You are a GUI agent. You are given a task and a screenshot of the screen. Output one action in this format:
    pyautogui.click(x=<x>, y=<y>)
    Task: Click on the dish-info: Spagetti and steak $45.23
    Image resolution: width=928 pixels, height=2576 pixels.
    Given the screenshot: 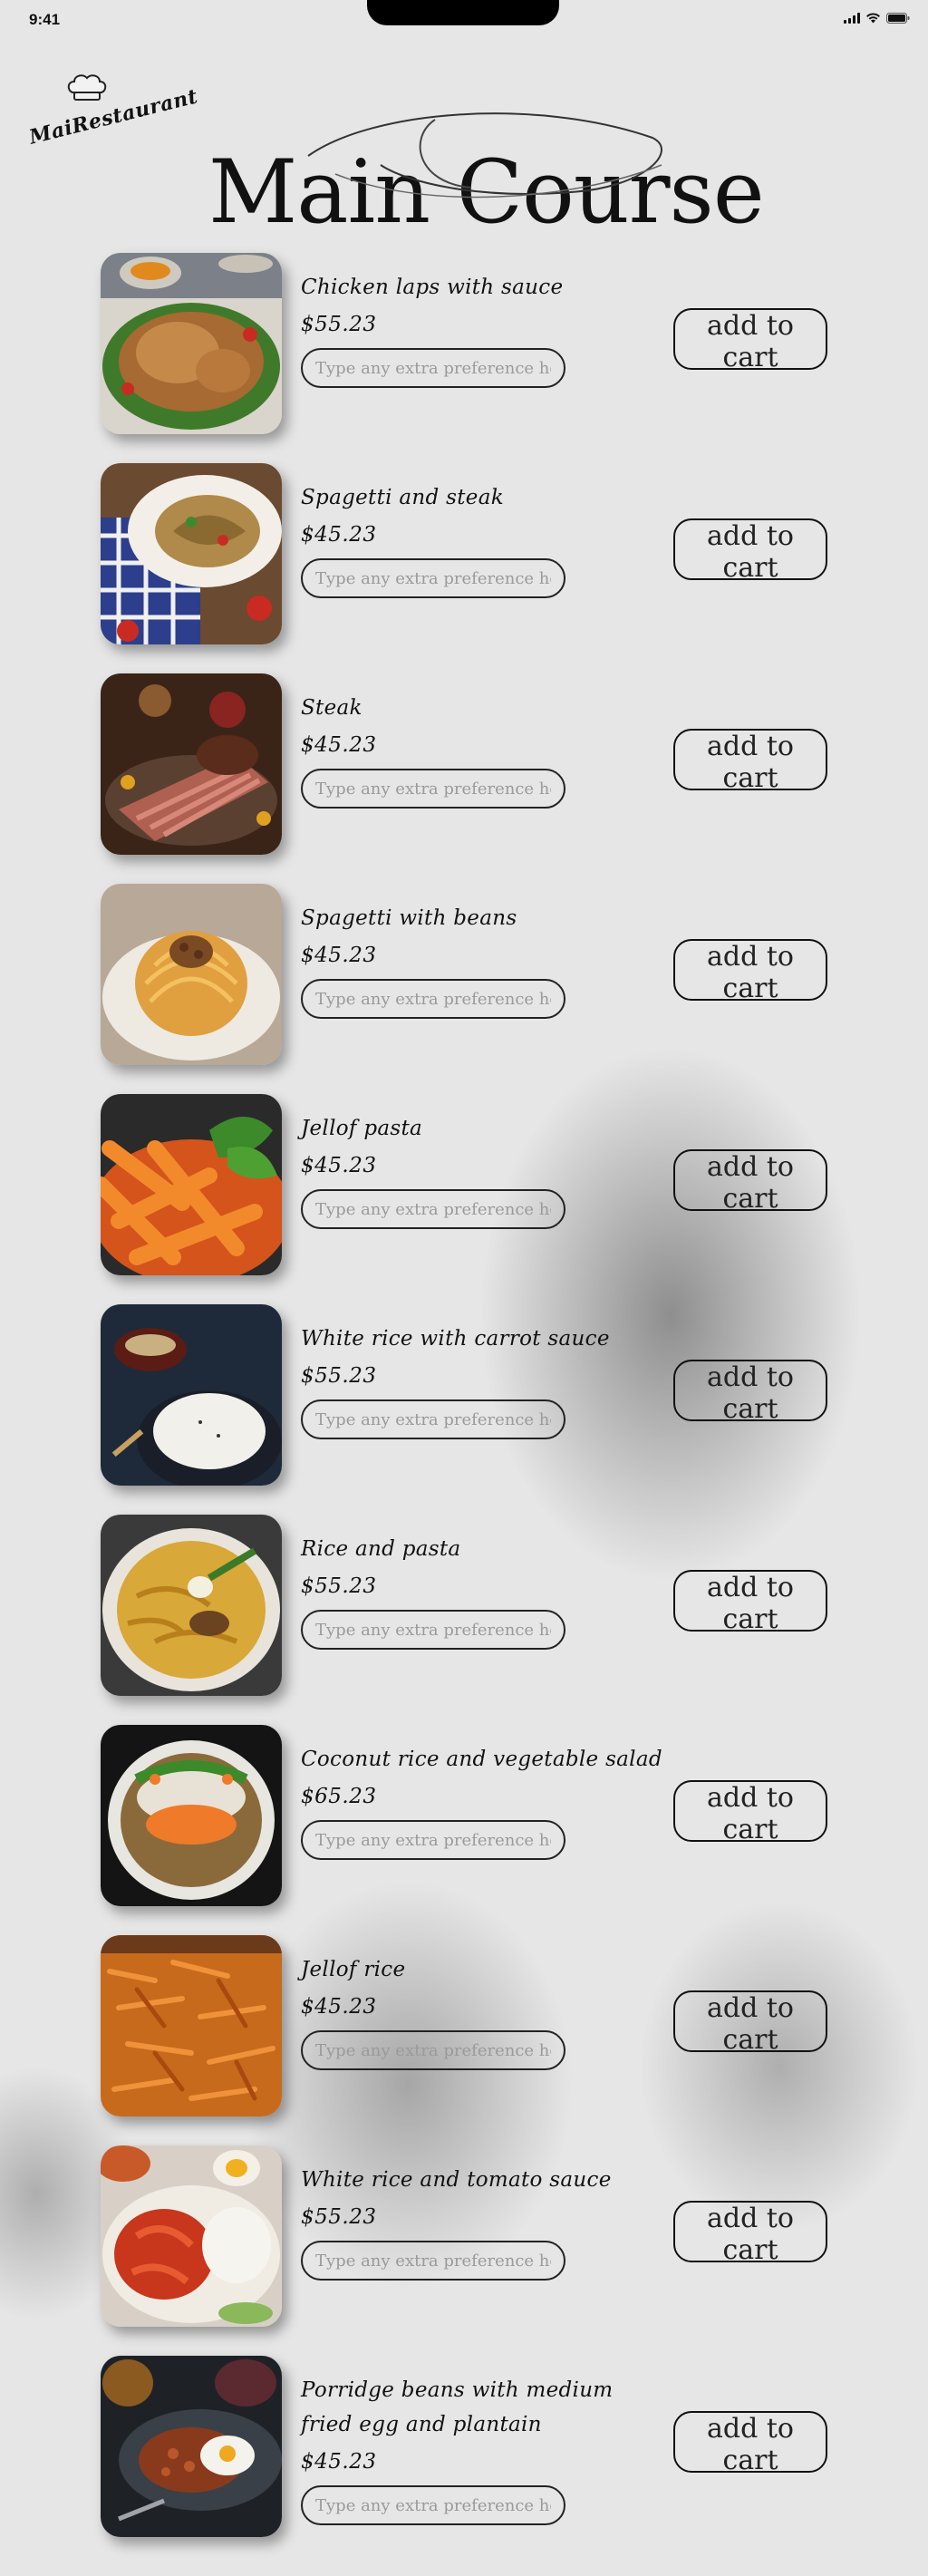 What is the action you would take?
    pyautogui.click(x=482, y=539)
    